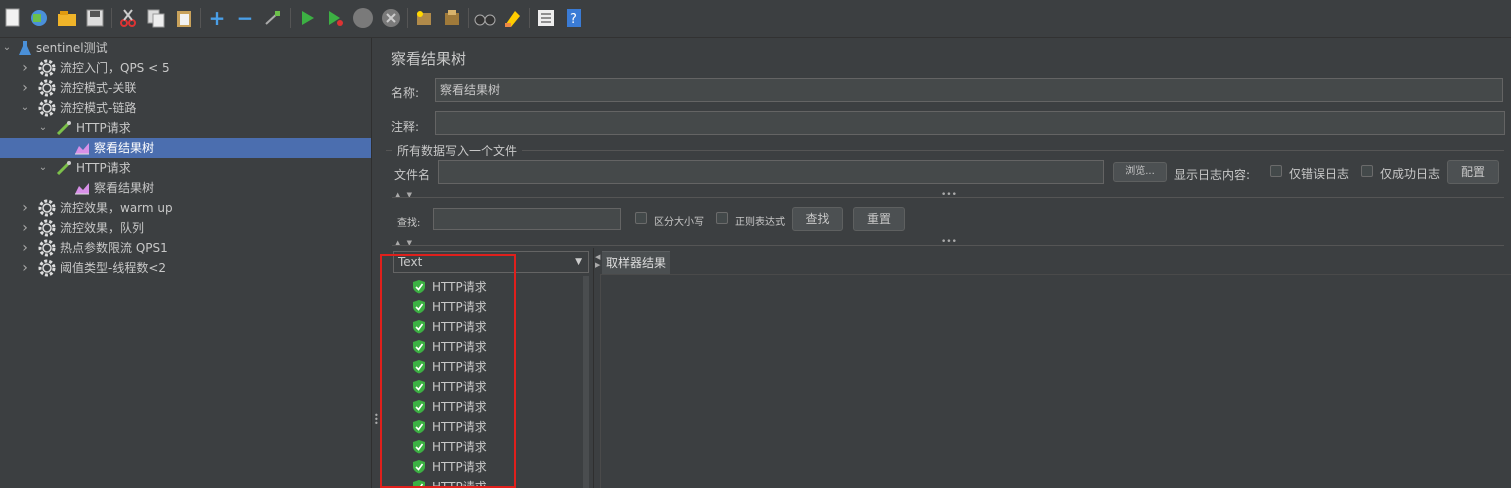  What do you see at coordinates (98, 108) in the screenshot?
I see `tree-node-label: 流控模式-链路` at bounding box center [98, 108].